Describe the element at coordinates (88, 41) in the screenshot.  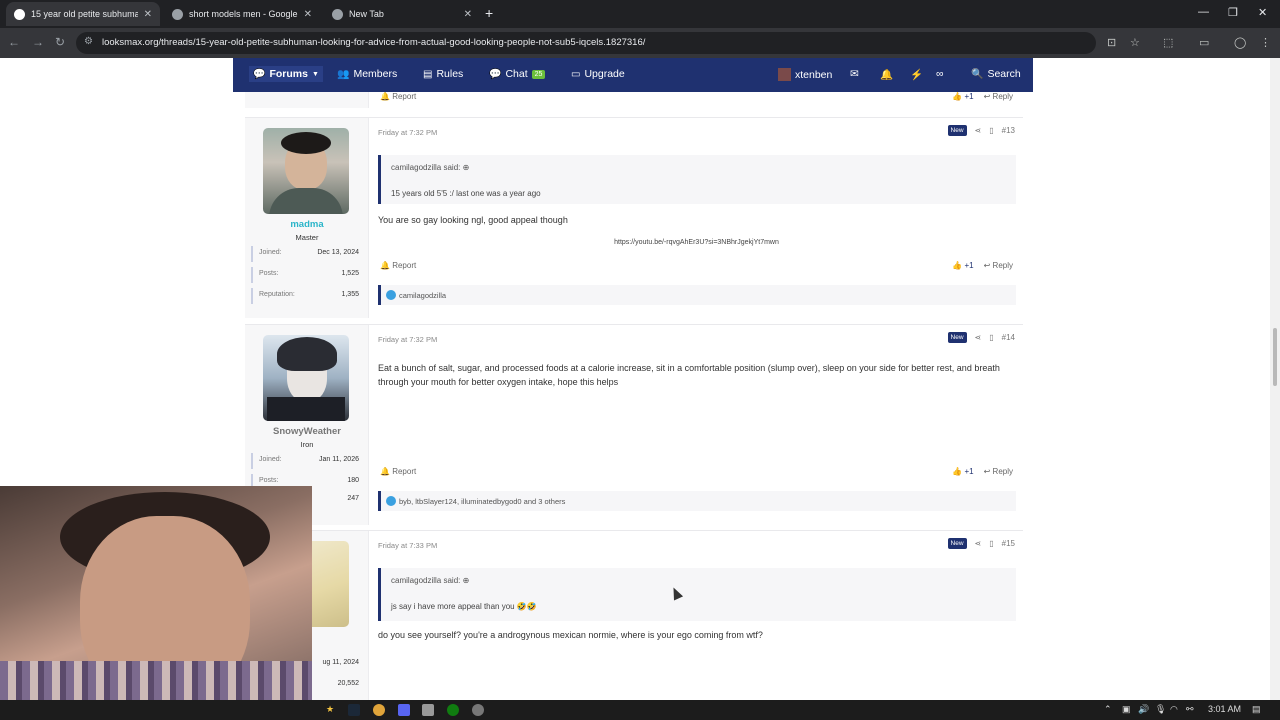
I see `site-info-icon: ⚙` at that location.